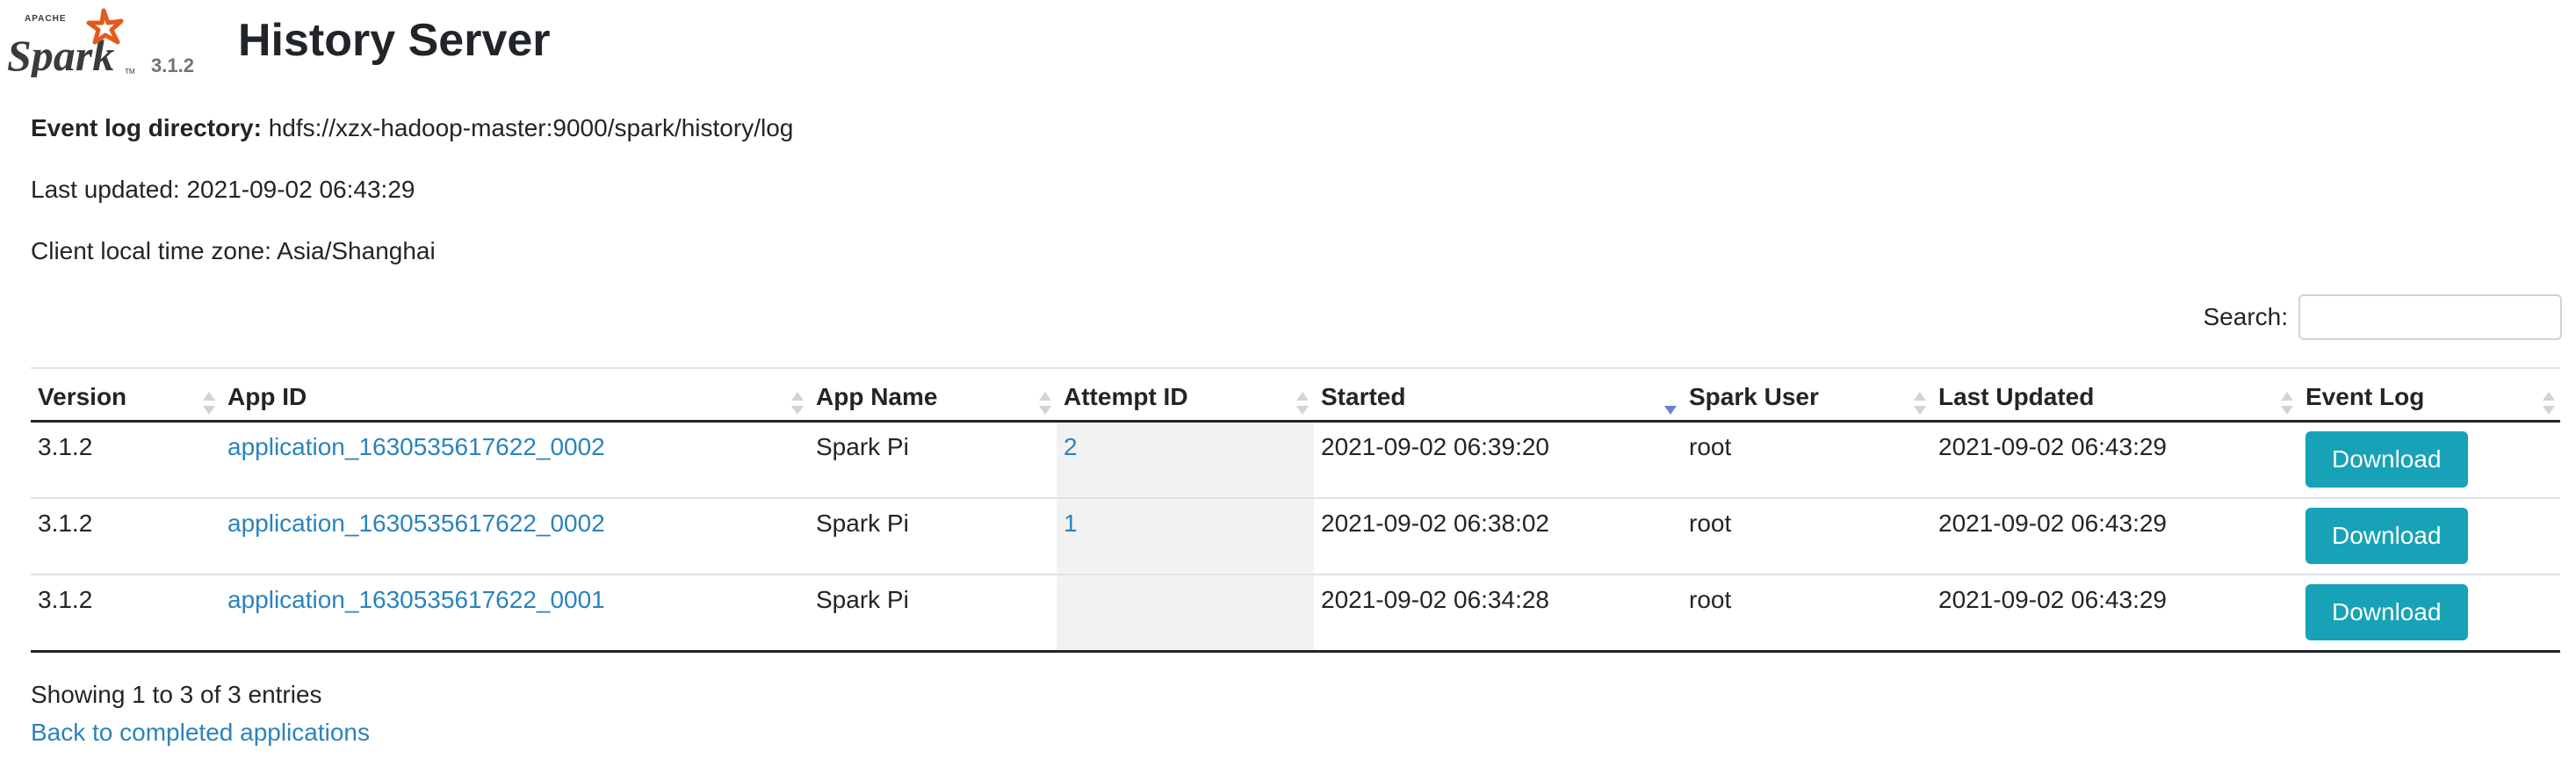  Describe the element at coordinates (1806, 395) in the screenshot. I see `col-spark-user: Spark User` at that location.